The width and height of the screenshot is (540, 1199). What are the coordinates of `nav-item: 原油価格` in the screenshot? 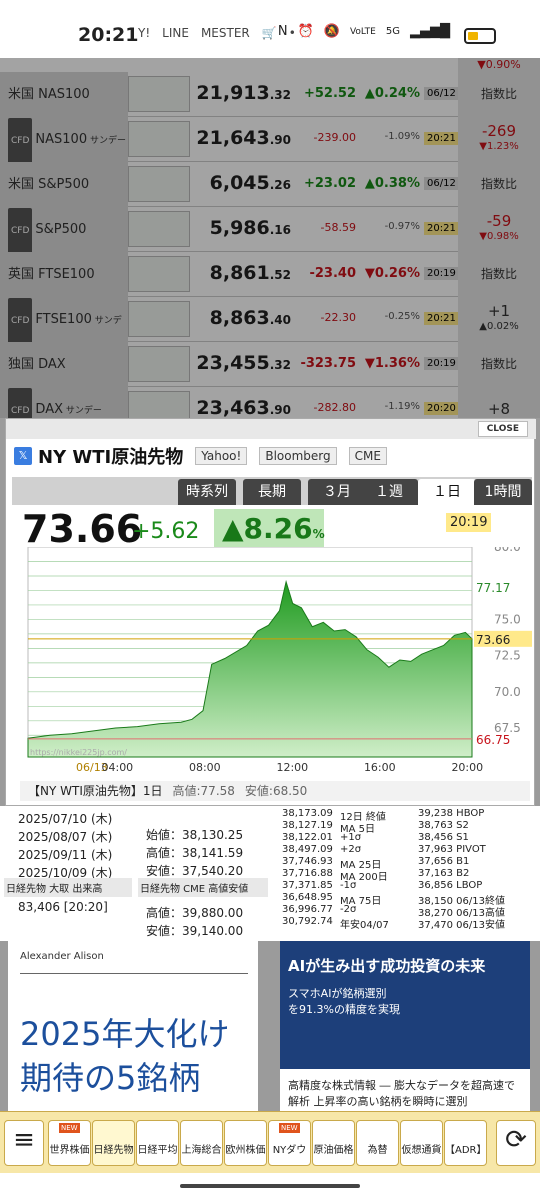 It's located at (333, 1143).